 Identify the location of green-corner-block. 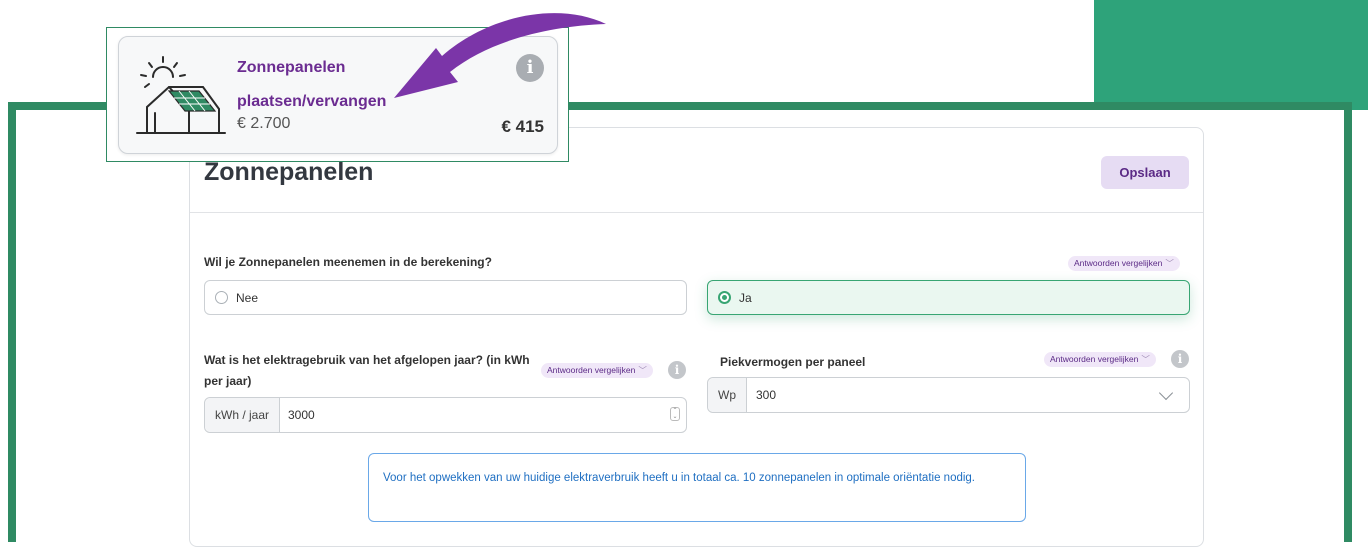
(1231, 55).